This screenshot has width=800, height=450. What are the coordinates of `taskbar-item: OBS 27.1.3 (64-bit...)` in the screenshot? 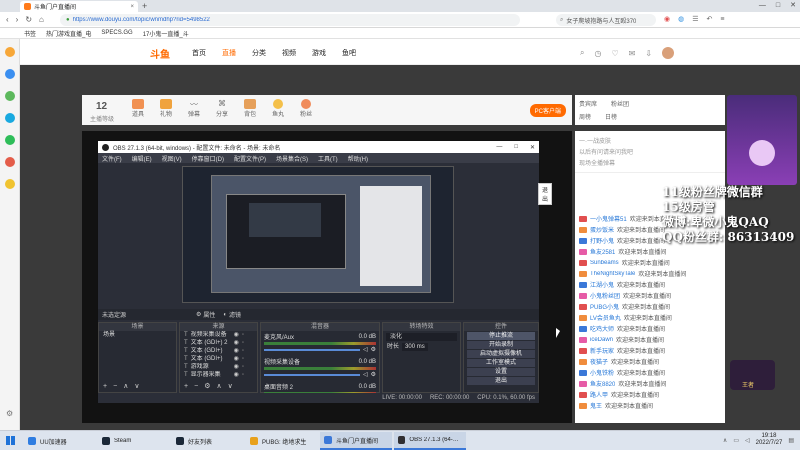 It's located at (430, 441).